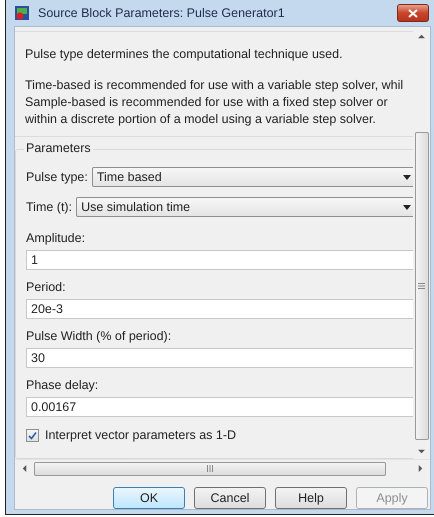 The image size is (434, 517). Describe the element at coordinates (420, 468) in the screenshot. I see `scroll-right-icon` at that location.